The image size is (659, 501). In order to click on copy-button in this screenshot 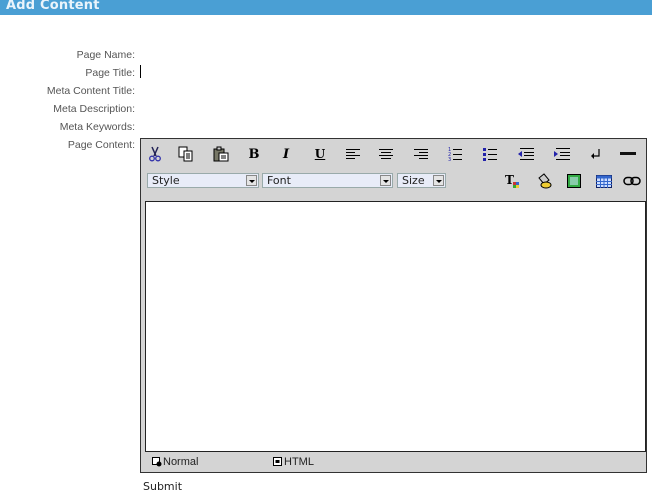, I will do `click(186, 154)`.